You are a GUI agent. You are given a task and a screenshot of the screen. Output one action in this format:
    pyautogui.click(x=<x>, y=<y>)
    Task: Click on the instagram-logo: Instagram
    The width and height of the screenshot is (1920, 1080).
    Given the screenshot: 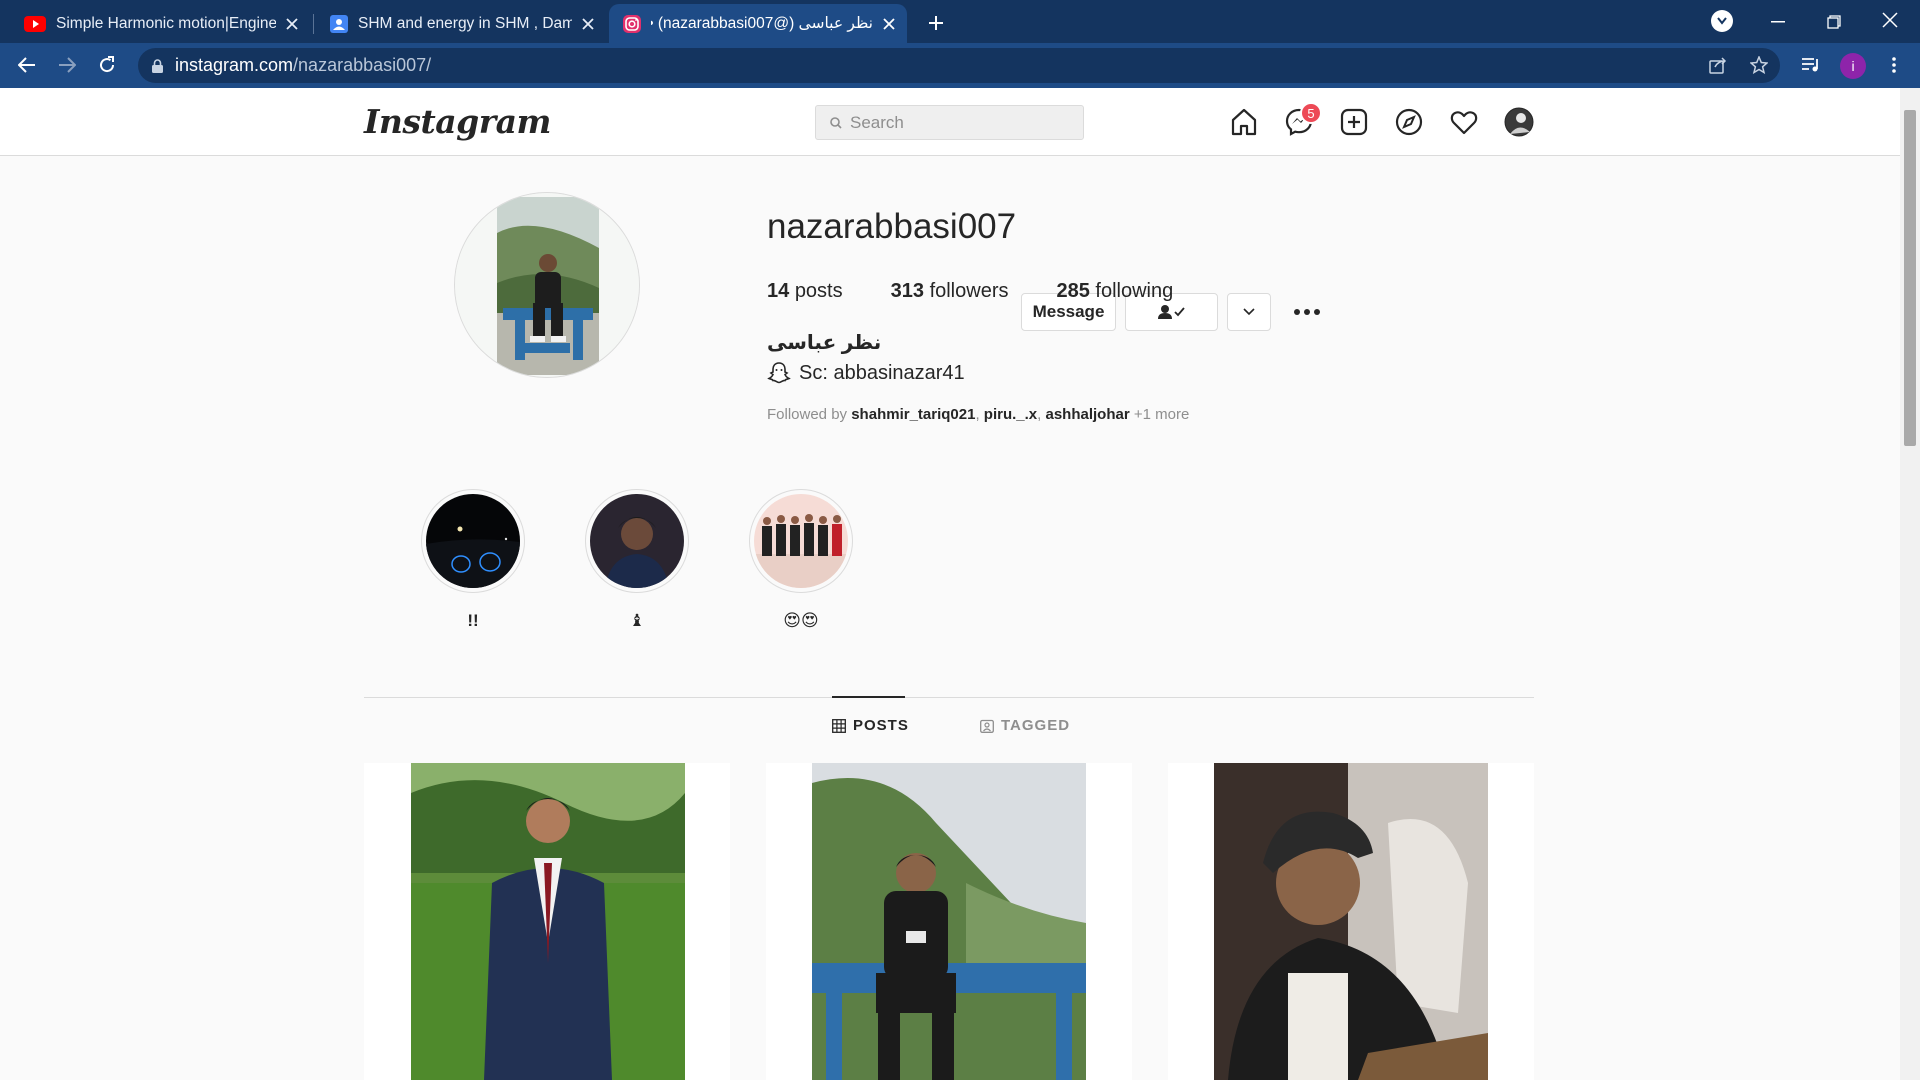 What is the action you would take?
    pyautogui.click(x=457, y=121)
    